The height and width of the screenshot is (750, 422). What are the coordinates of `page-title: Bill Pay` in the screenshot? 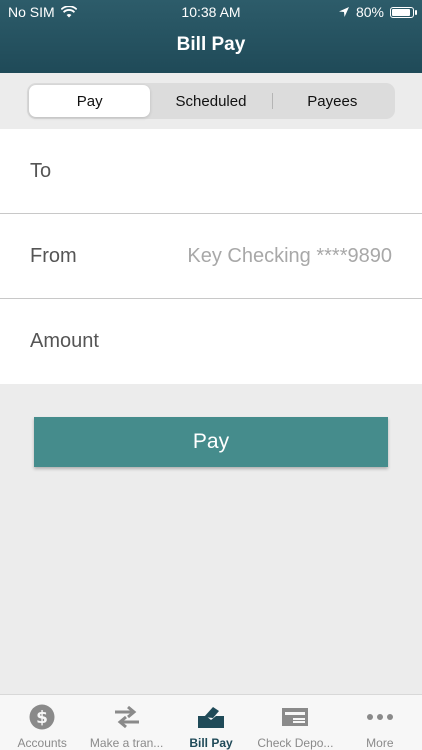 It's located at (211, 44).